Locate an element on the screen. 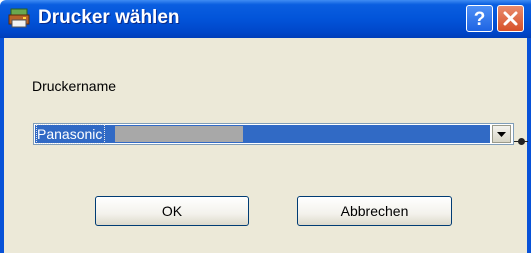 Image resolution: width=531 pixels, height=253 pixels. window-frame-right is located at coordinates (529, 145).